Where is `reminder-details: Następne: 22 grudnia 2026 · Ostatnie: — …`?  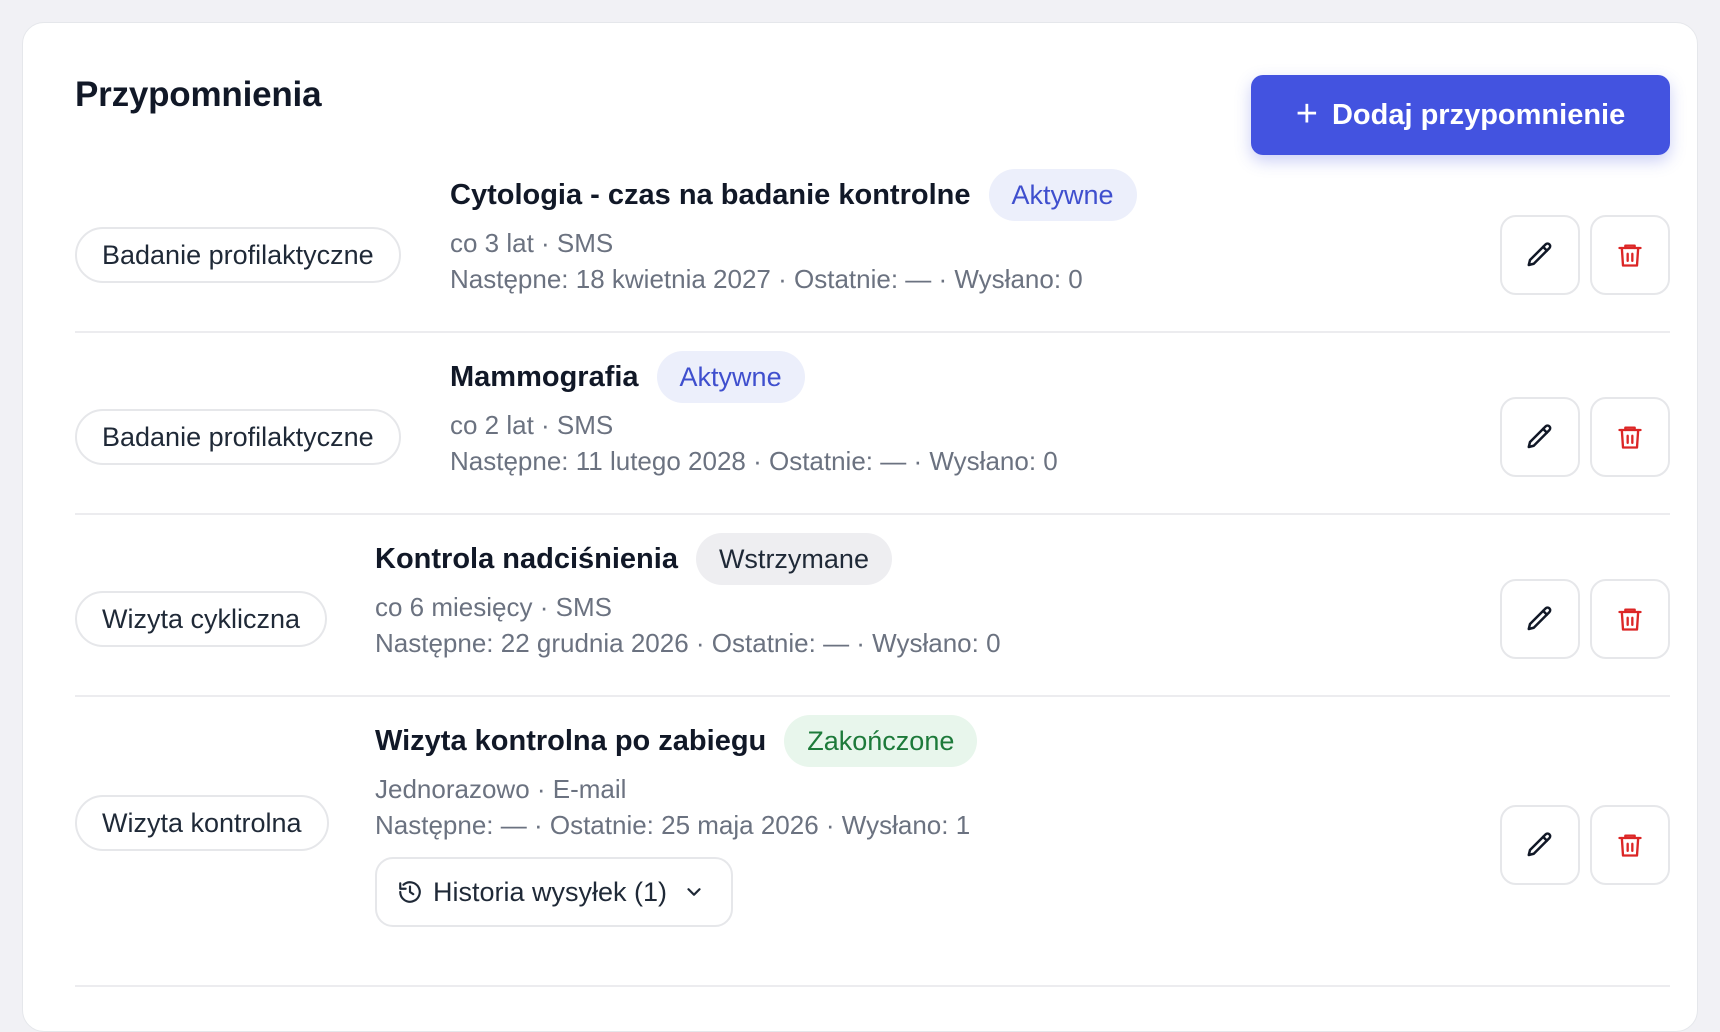
reminder-details: Następne: 22 grudnia 2026 · Ostatnie: — … is located at coordinates (688, 643).